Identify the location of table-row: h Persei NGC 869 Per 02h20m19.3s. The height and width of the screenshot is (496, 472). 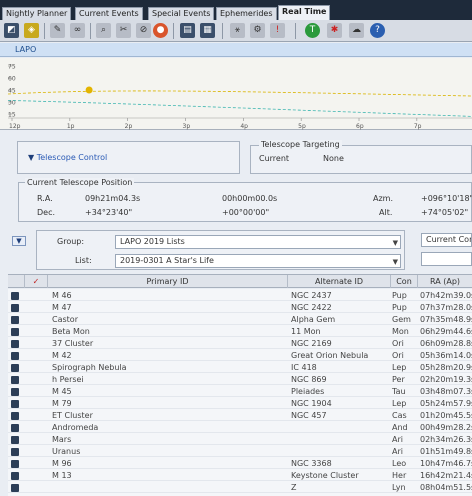
(240, 380).